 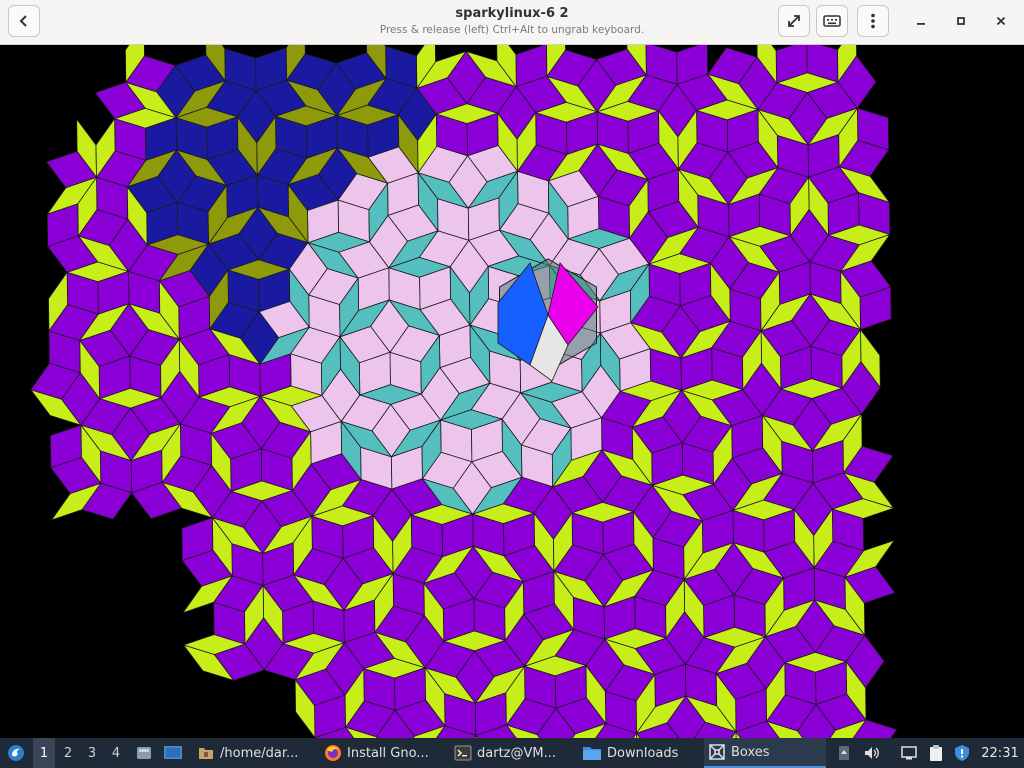 I want to click on tray-arrow-icon, so click(x=844, y=753).